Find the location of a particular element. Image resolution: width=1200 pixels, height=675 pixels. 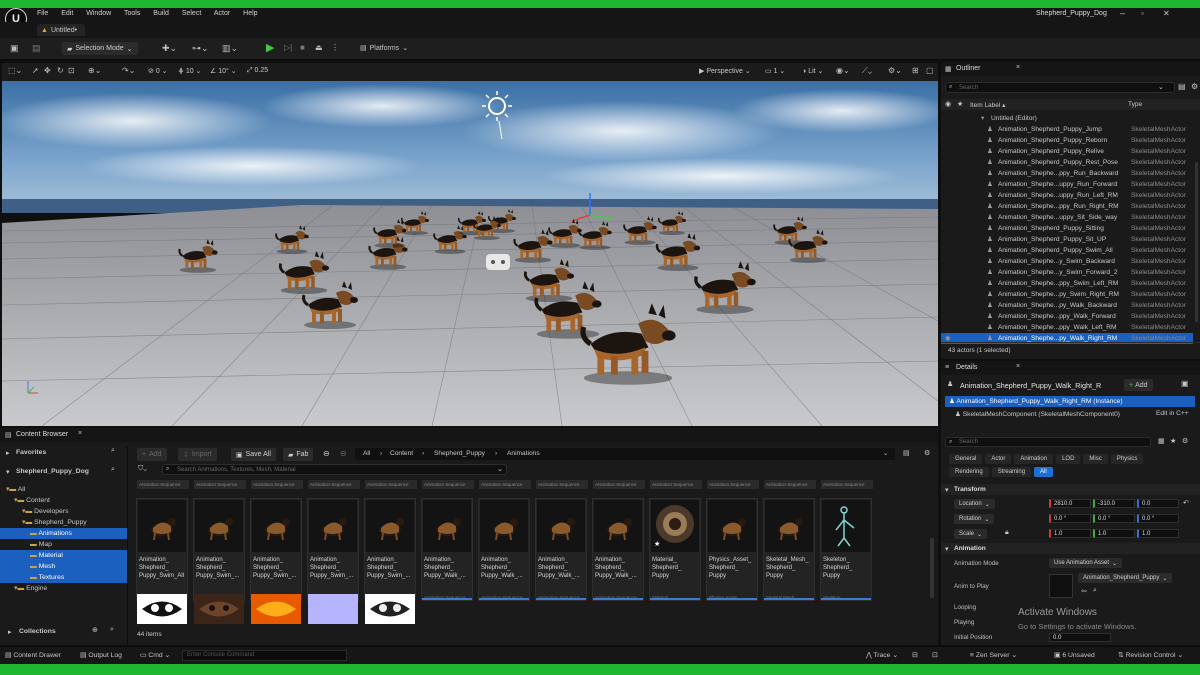

blueprint-icon: ▣ is located at coordinates (1185, 383).